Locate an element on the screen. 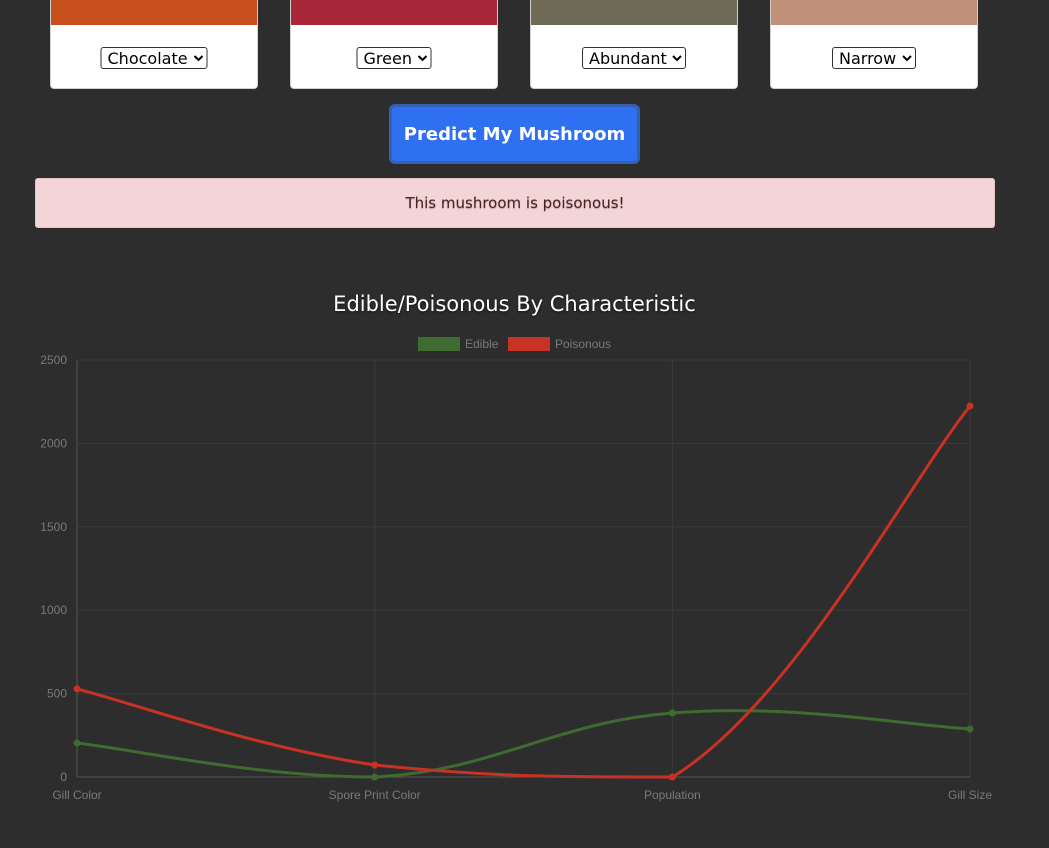 Image resolution: width=1049 pixels, height=848 pixels. spore-print-color-card: Green is located at coordinates (394, 44).